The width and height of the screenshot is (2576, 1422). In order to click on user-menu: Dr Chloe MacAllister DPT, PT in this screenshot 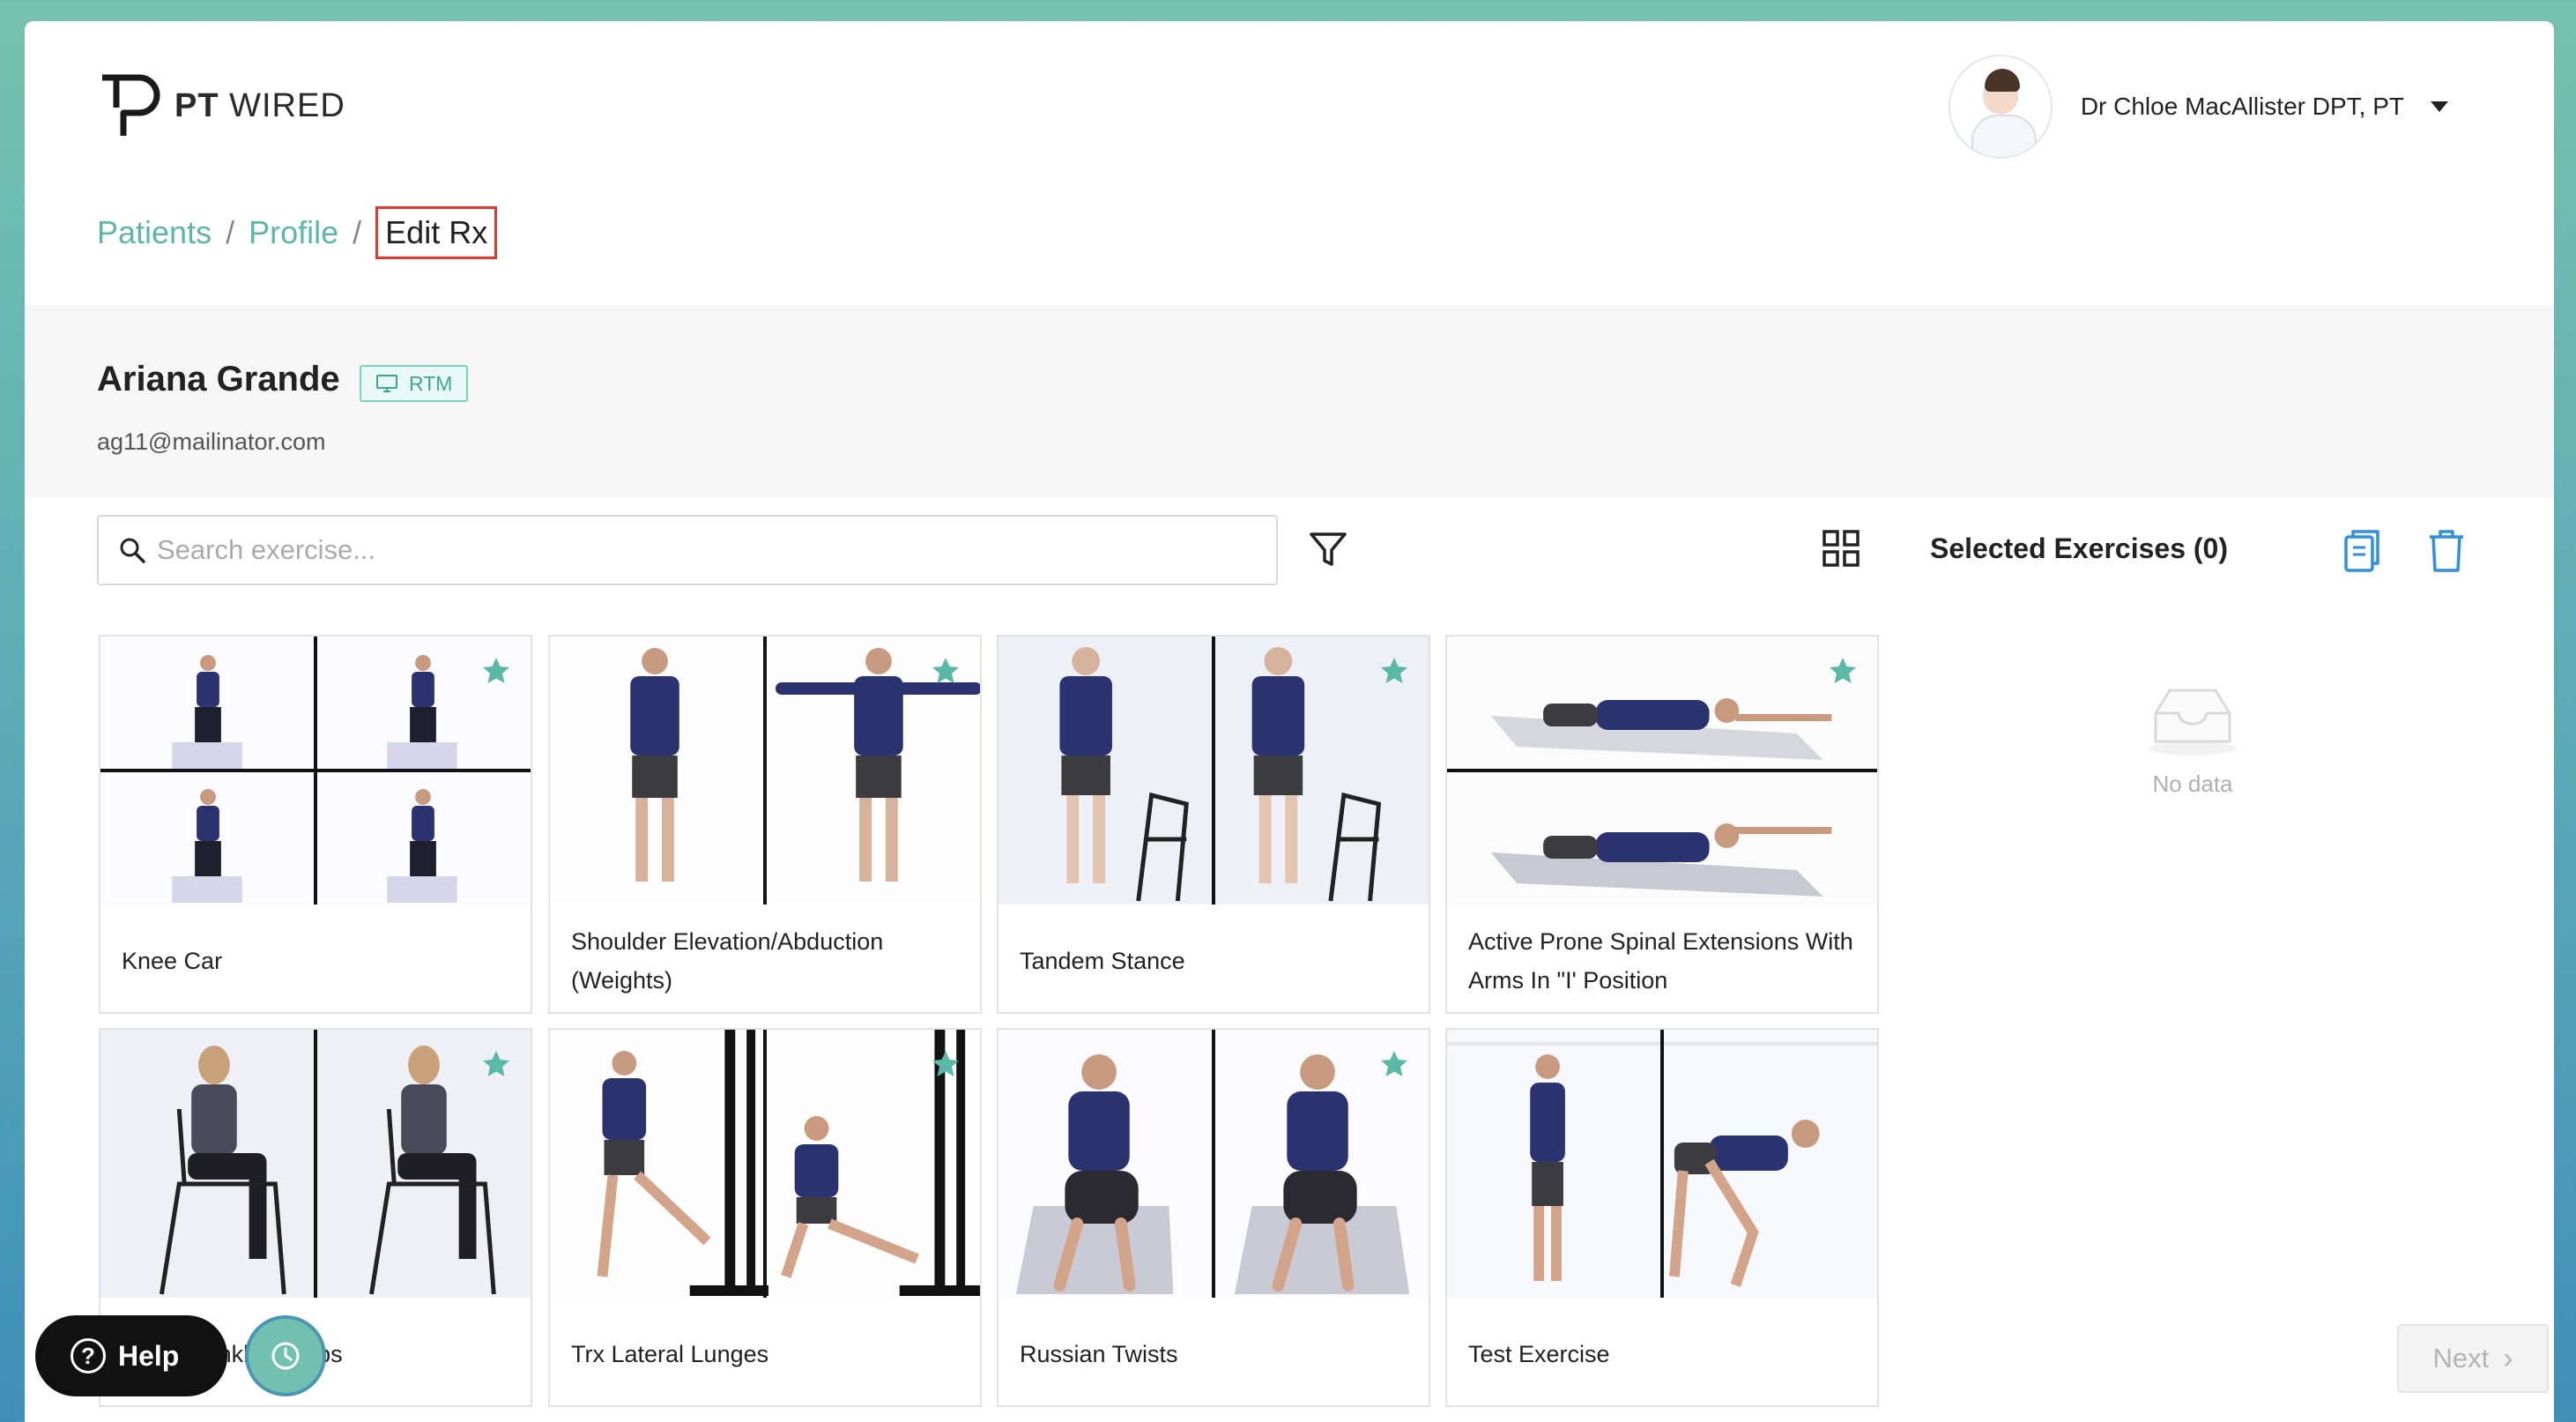, I will do `click(2198, 107)`.